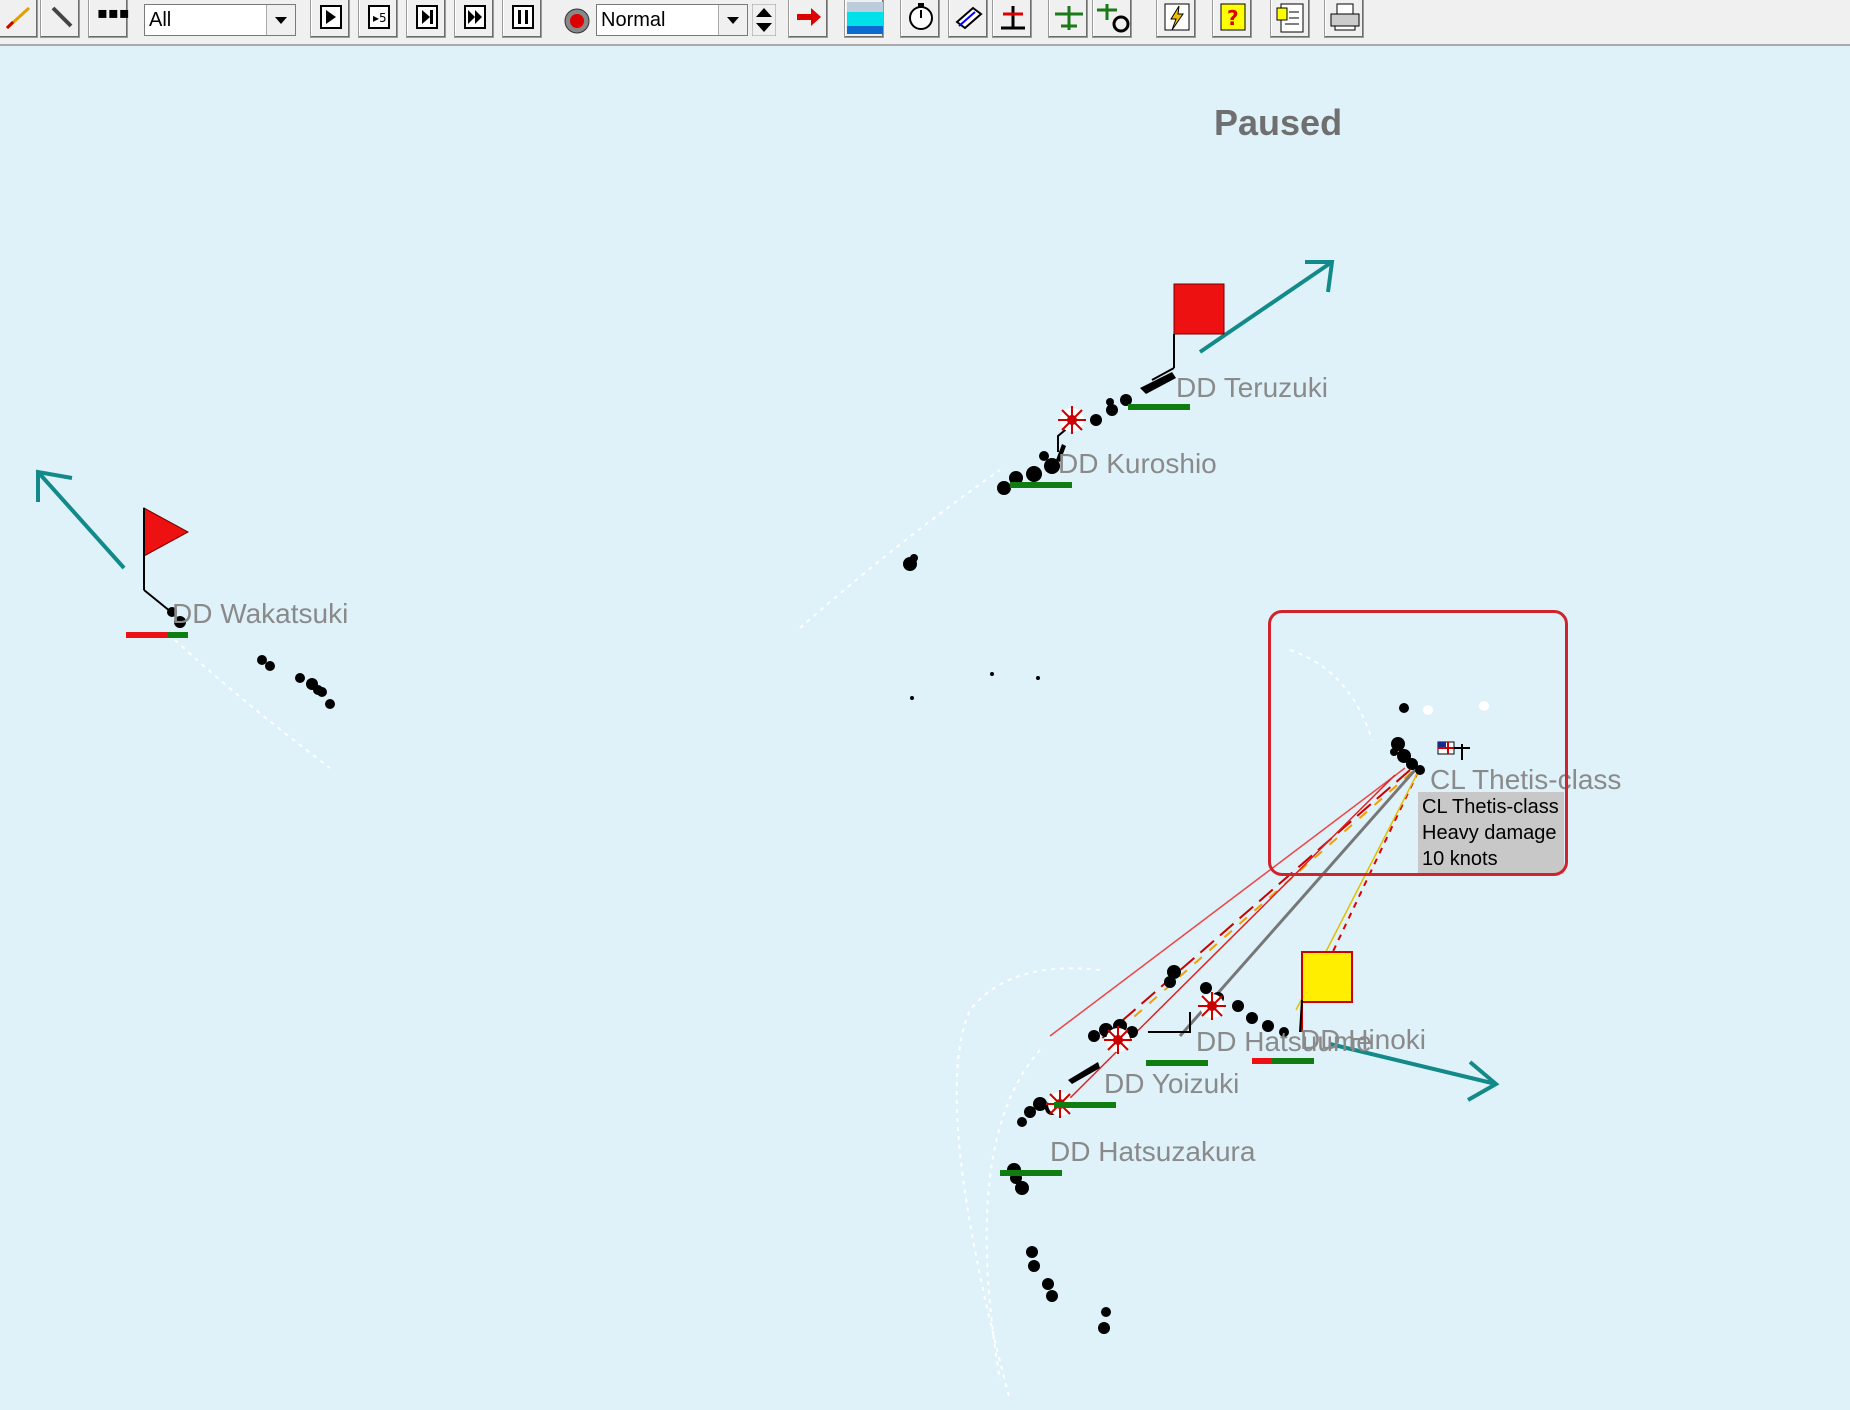 This screenshot has height=1410, width=1850. What do you see at coordinates (260, 614) in the screenshot?
I see `ship-label-wakatsuki: DD Wakatsuki` at bounding box center [260, 614].